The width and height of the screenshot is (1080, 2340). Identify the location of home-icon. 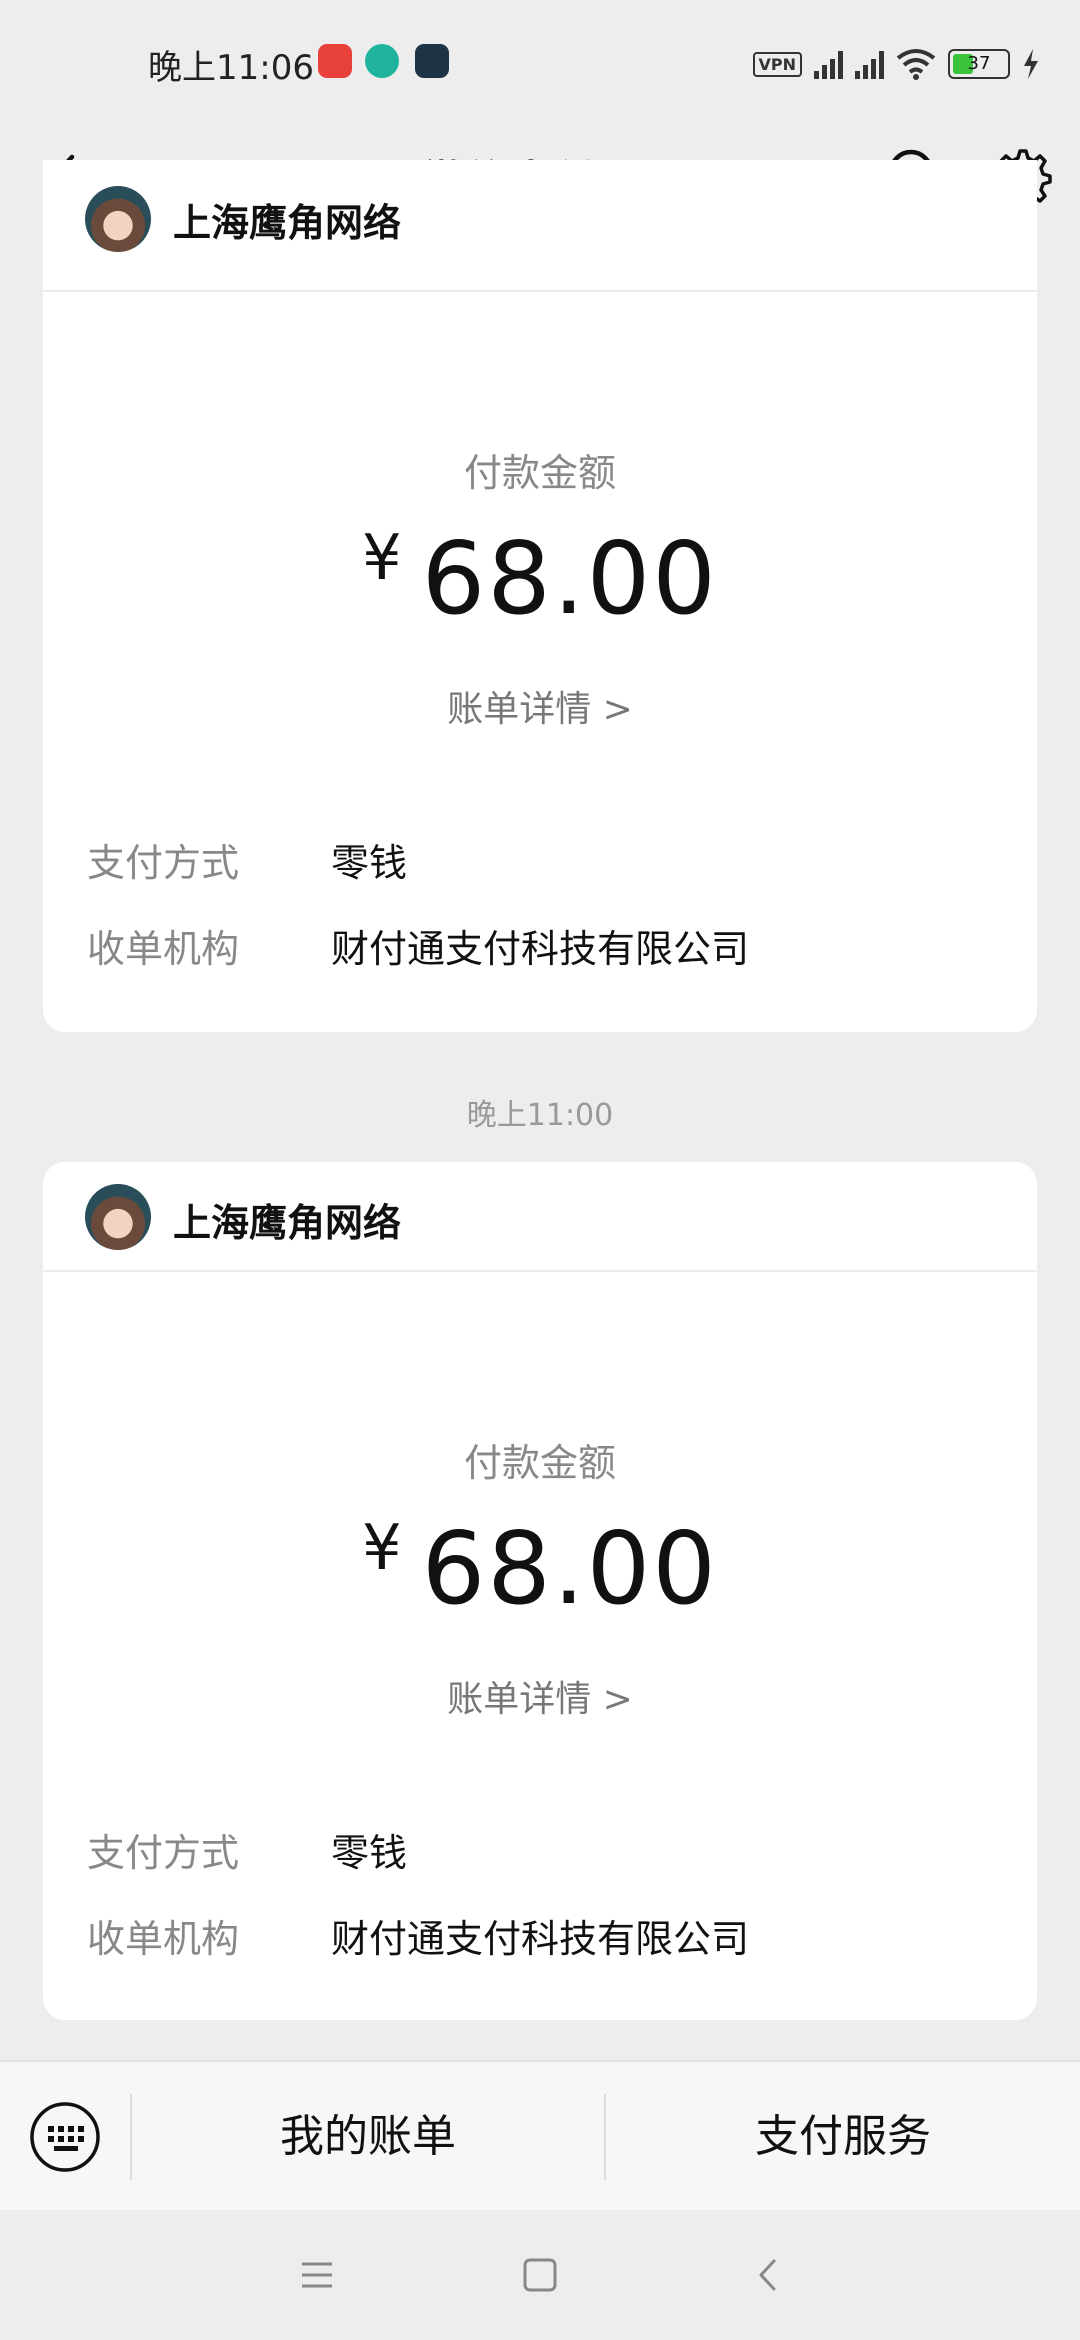
(540, 2275).